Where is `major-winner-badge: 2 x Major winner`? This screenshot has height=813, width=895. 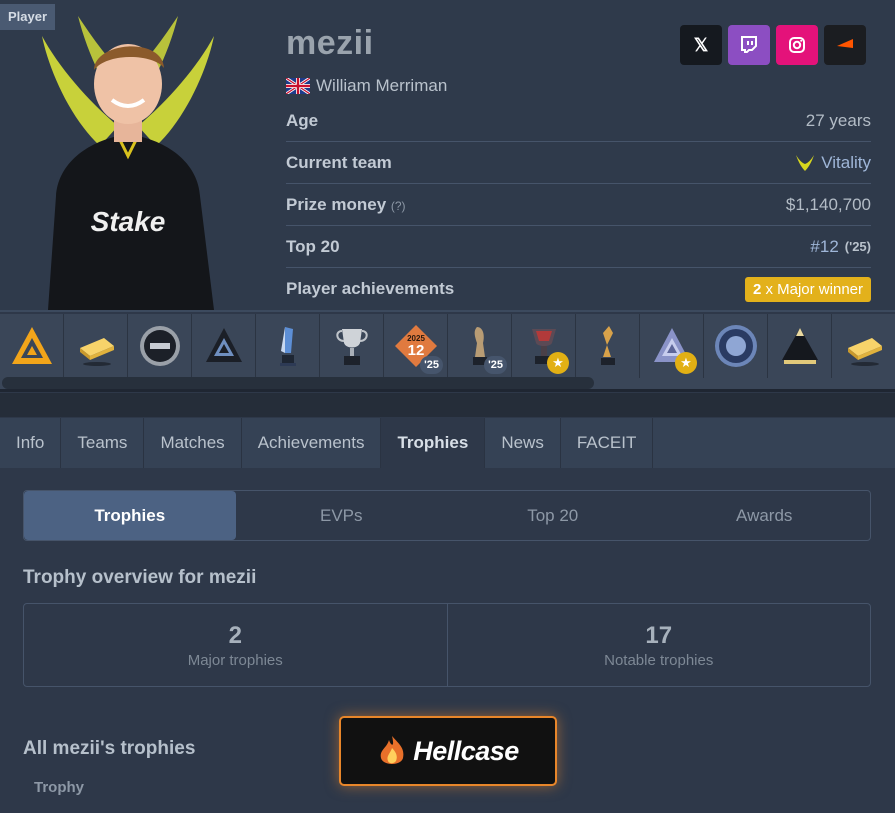
major-winner-badge: 2 x Major winner is located at coordinates (807, 289).